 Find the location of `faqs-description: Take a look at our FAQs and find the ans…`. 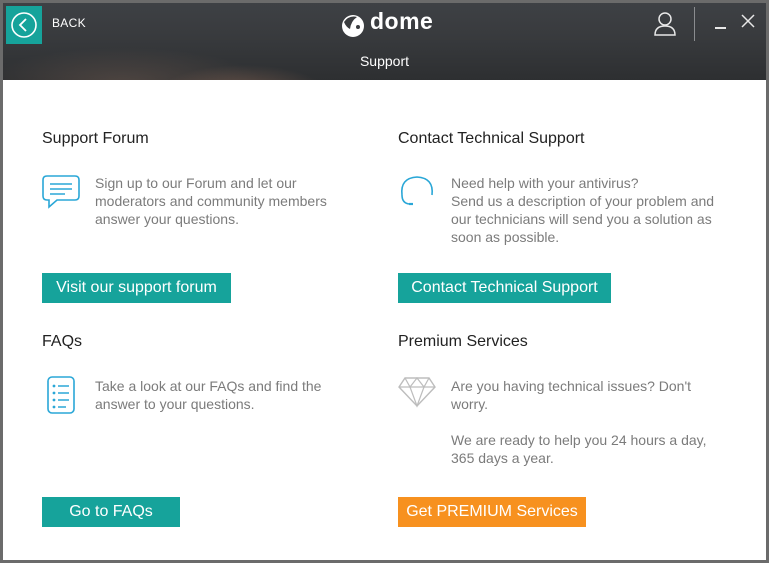

faqs-description: Take a look at our FAQs and find the ans… is located at coordinates (208, 395).